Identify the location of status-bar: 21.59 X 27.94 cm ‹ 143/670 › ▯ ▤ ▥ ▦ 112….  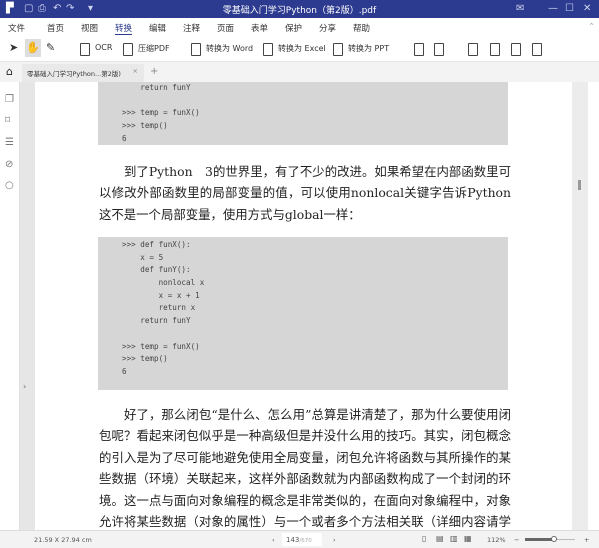
(299, 539).